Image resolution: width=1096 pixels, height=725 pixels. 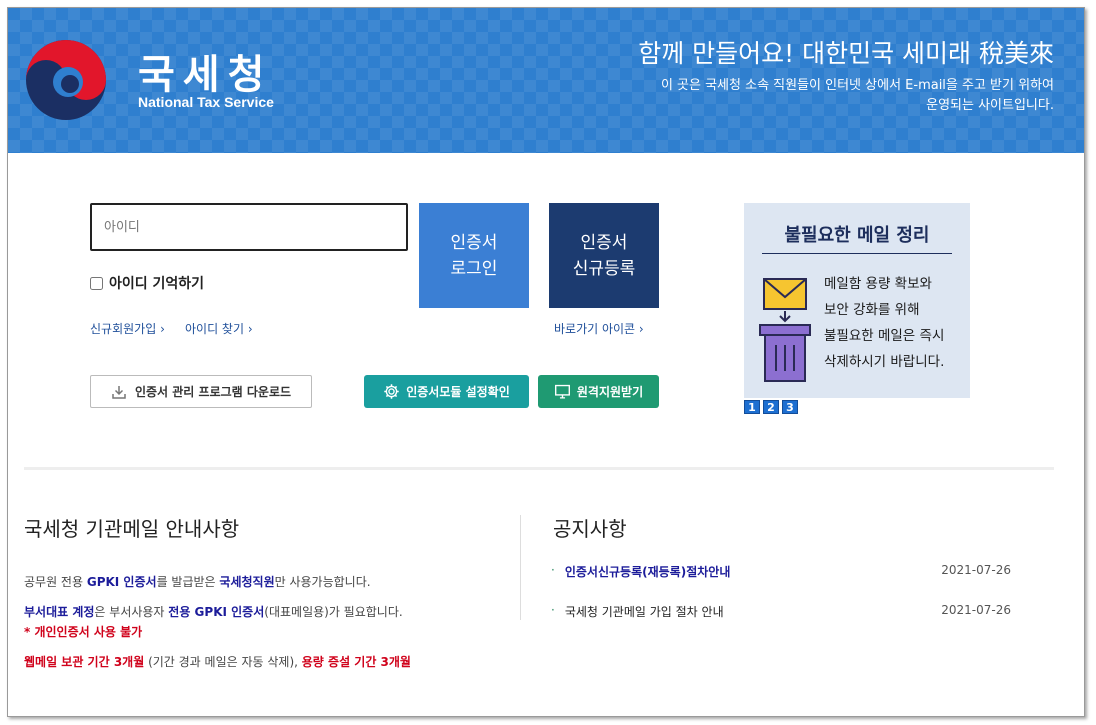 I want to click on cert-login-button: 인증서 로그인, so click(x=474, y=255).